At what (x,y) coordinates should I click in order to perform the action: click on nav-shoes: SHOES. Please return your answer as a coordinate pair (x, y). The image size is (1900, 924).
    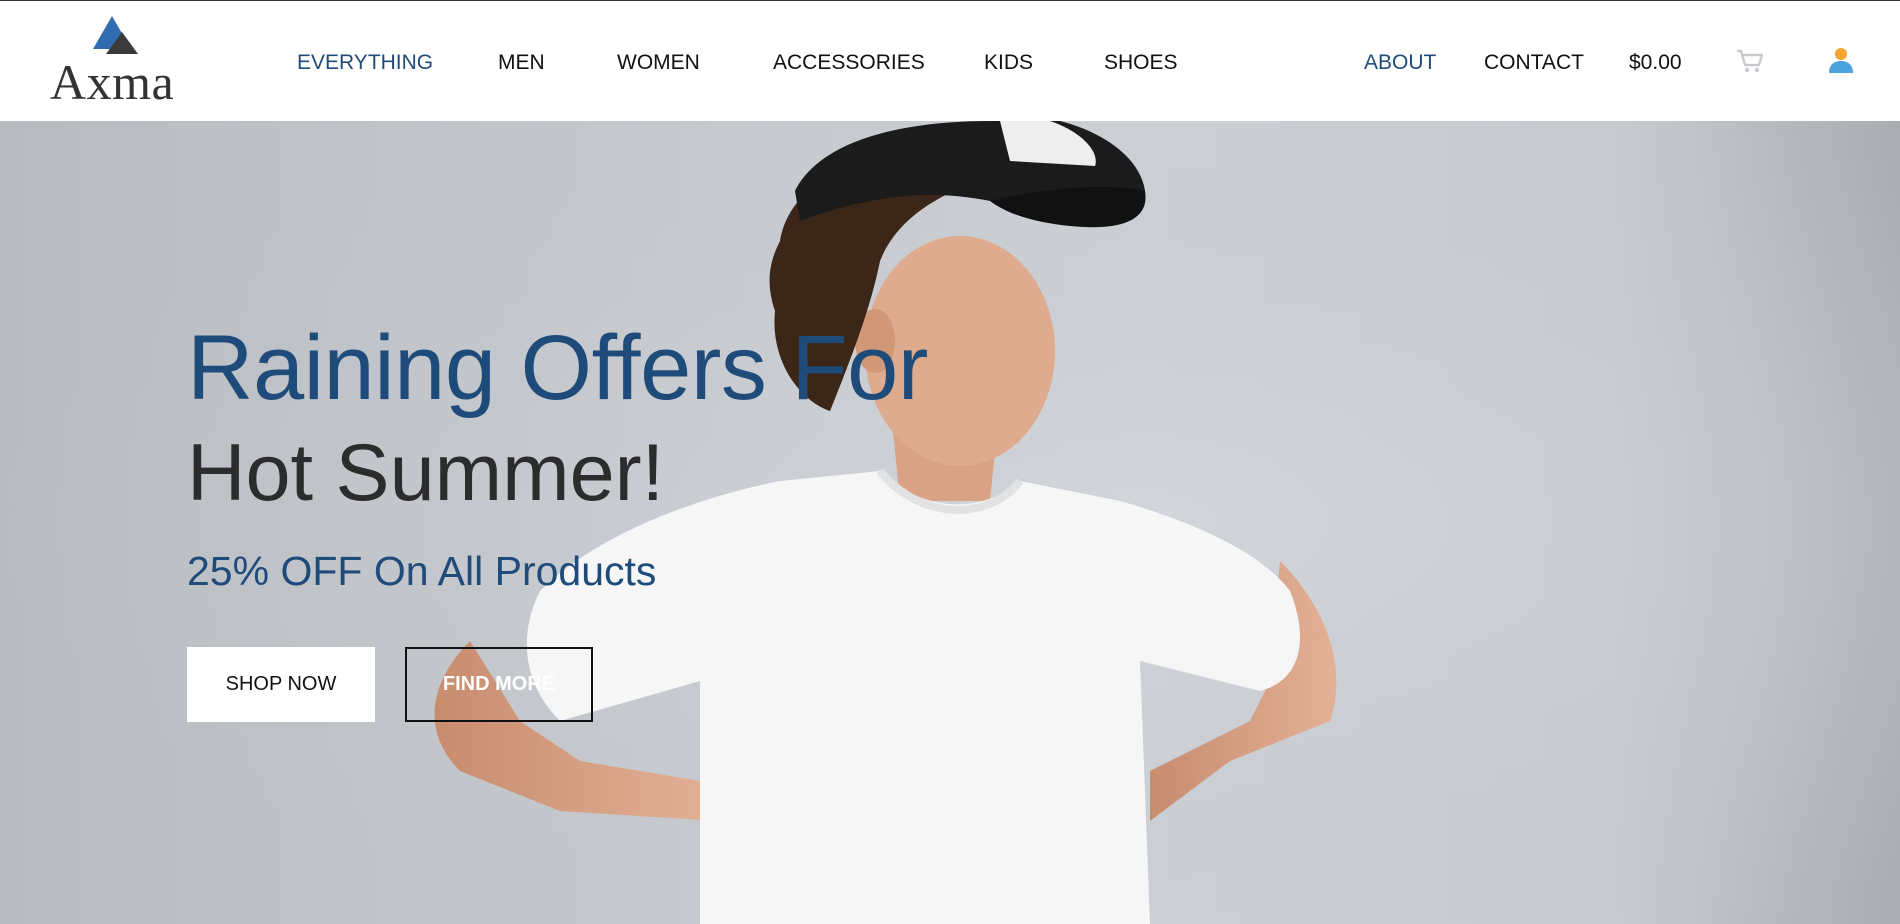
    Looking at the image, I should click on (1141, 63).